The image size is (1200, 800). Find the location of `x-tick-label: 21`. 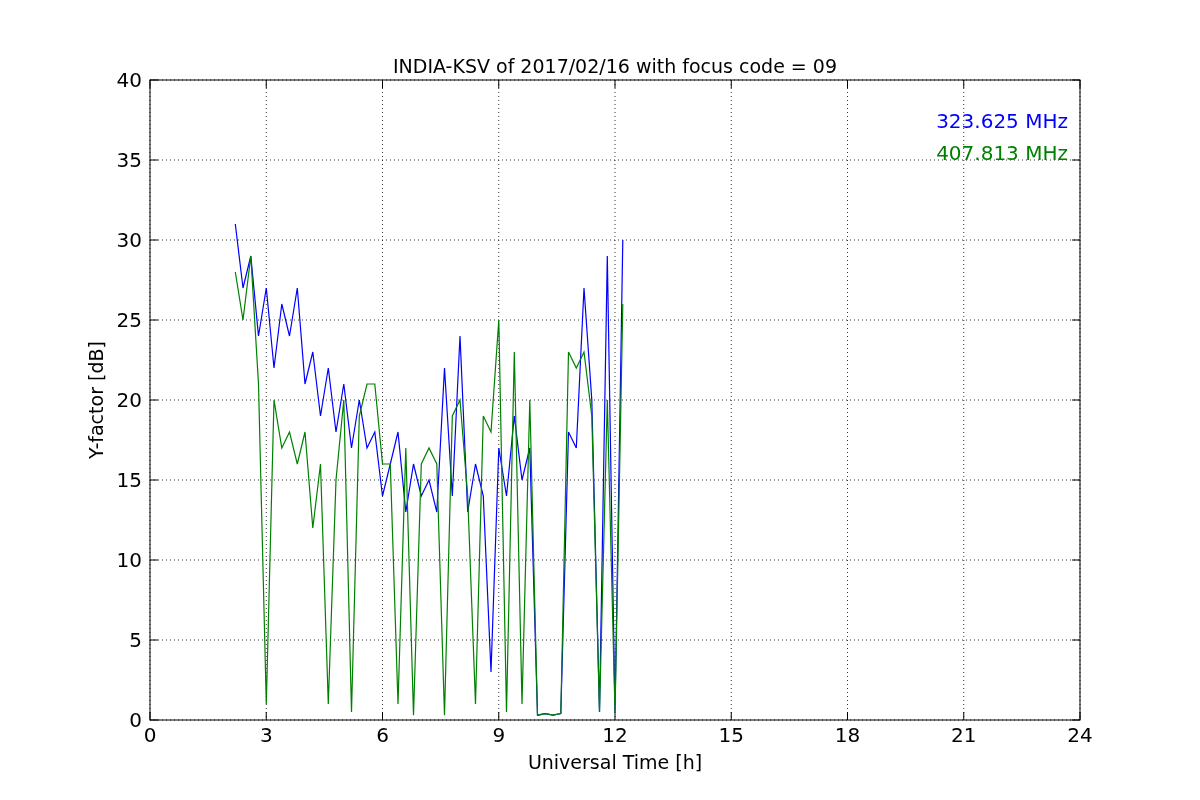

x-tick-label: 21 is located at coordinates (964, 735).